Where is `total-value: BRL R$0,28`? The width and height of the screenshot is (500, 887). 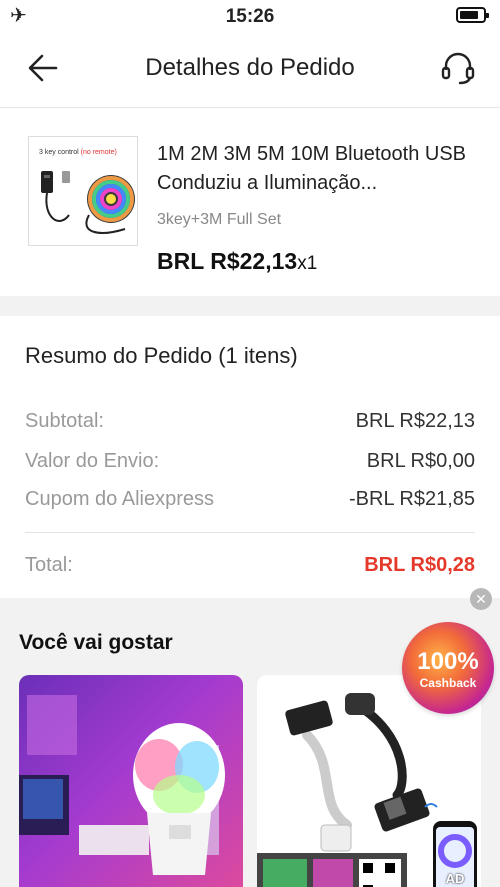 total-value: BRL R$0,28 is located at coordinates (419, 565).